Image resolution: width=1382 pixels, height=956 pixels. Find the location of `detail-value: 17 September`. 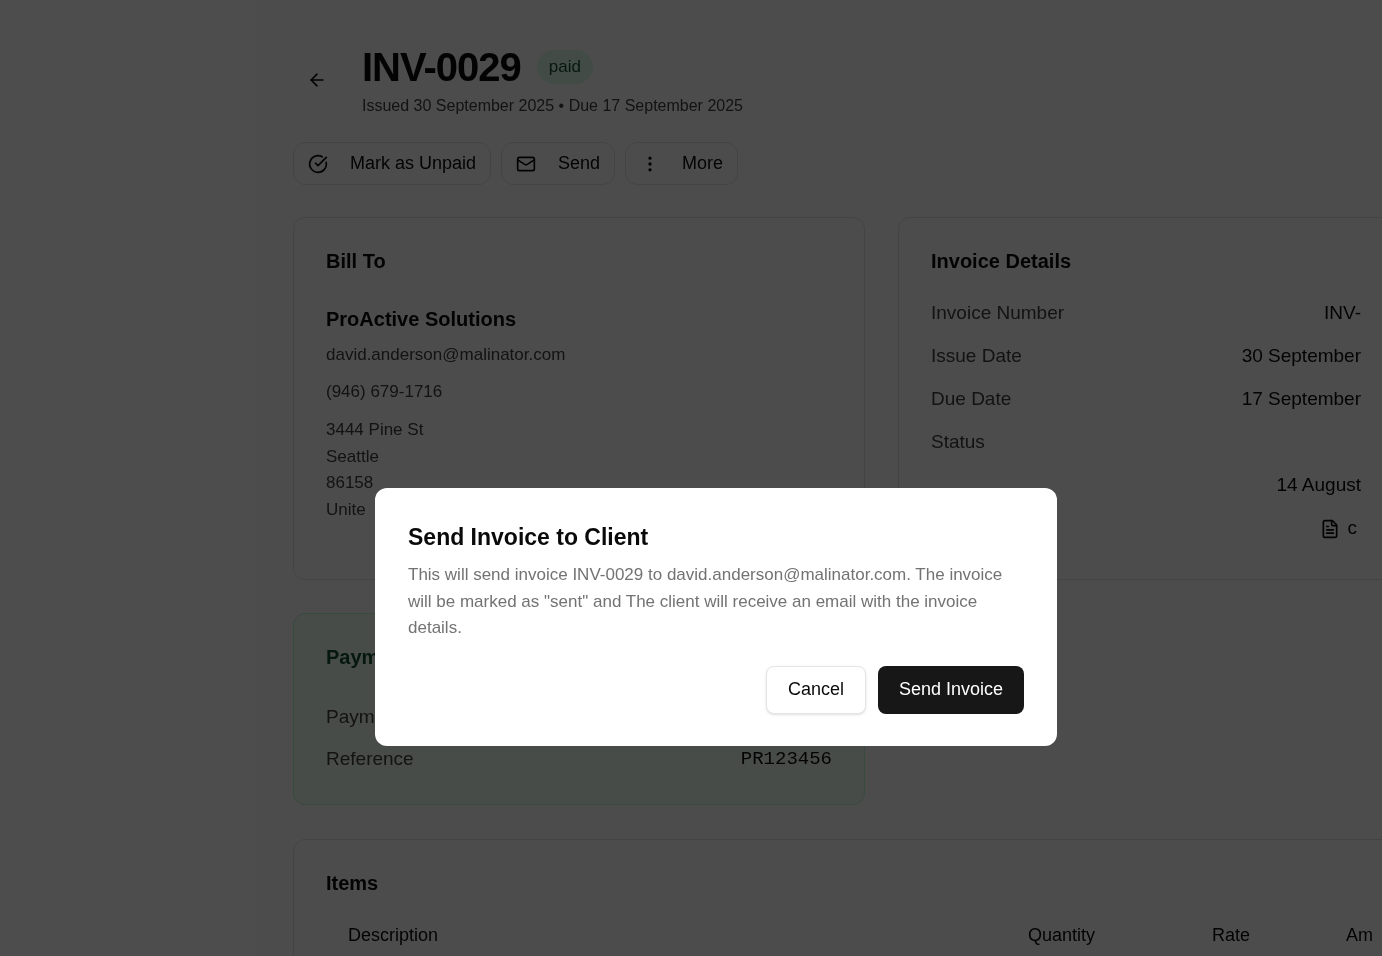

detail-value: 17 September is located at coordinates (1301, 399).